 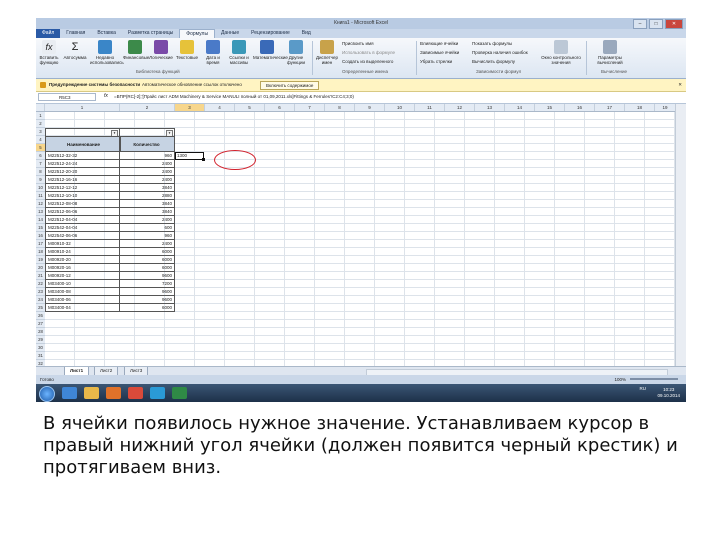 What do you see at coordinates (75, 50) in the screenshot?
I see `autosum-button: Σ Автосумма` at bounding box center [75, 50].